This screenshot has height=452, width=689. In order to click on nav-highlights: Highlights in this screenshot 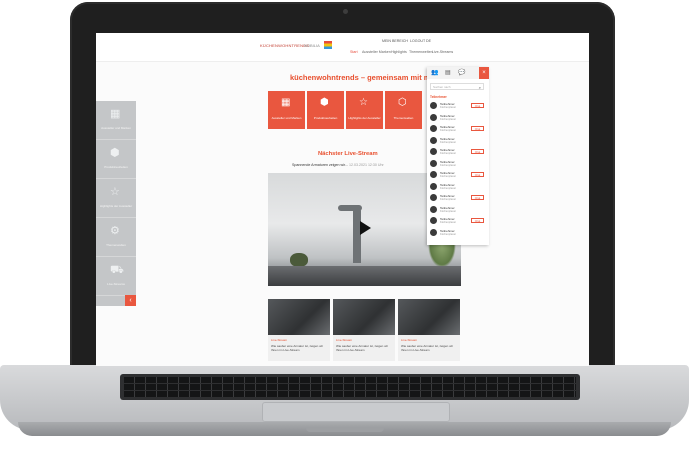, I will do `click(399, 52)`.